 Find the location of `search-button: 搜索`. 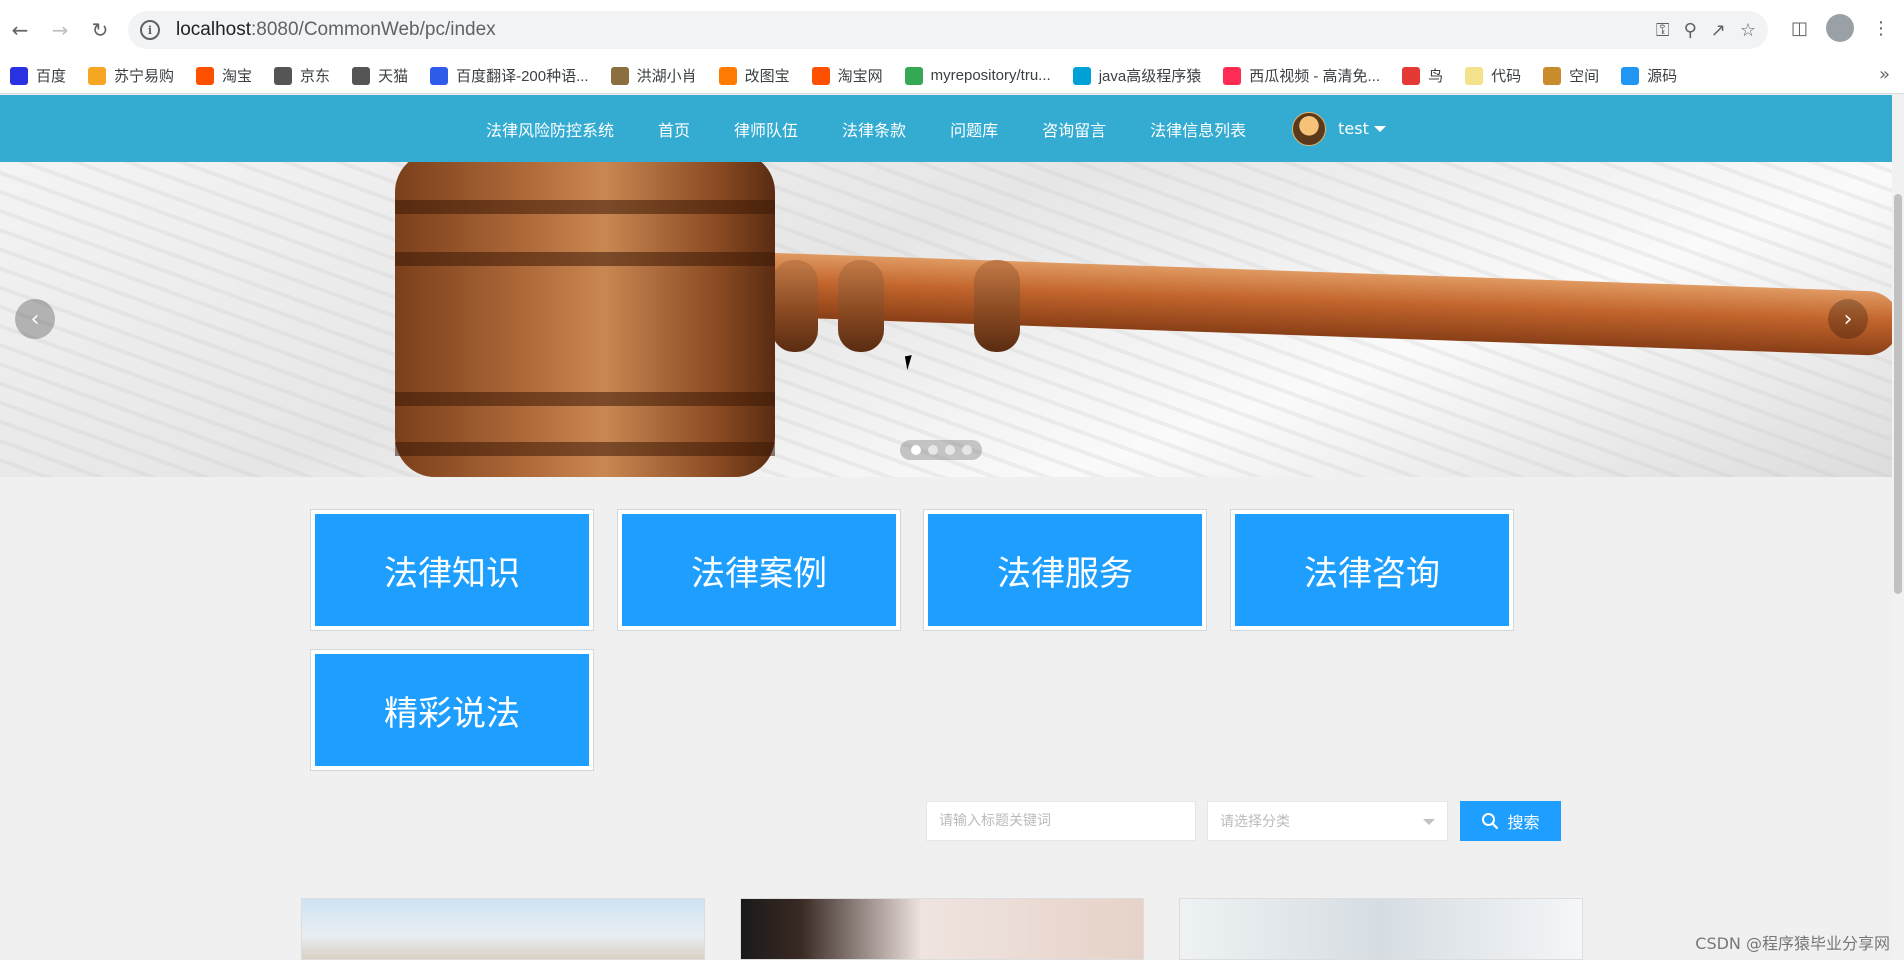

search-button: 搜索 is located at coordinates (1510, 821).